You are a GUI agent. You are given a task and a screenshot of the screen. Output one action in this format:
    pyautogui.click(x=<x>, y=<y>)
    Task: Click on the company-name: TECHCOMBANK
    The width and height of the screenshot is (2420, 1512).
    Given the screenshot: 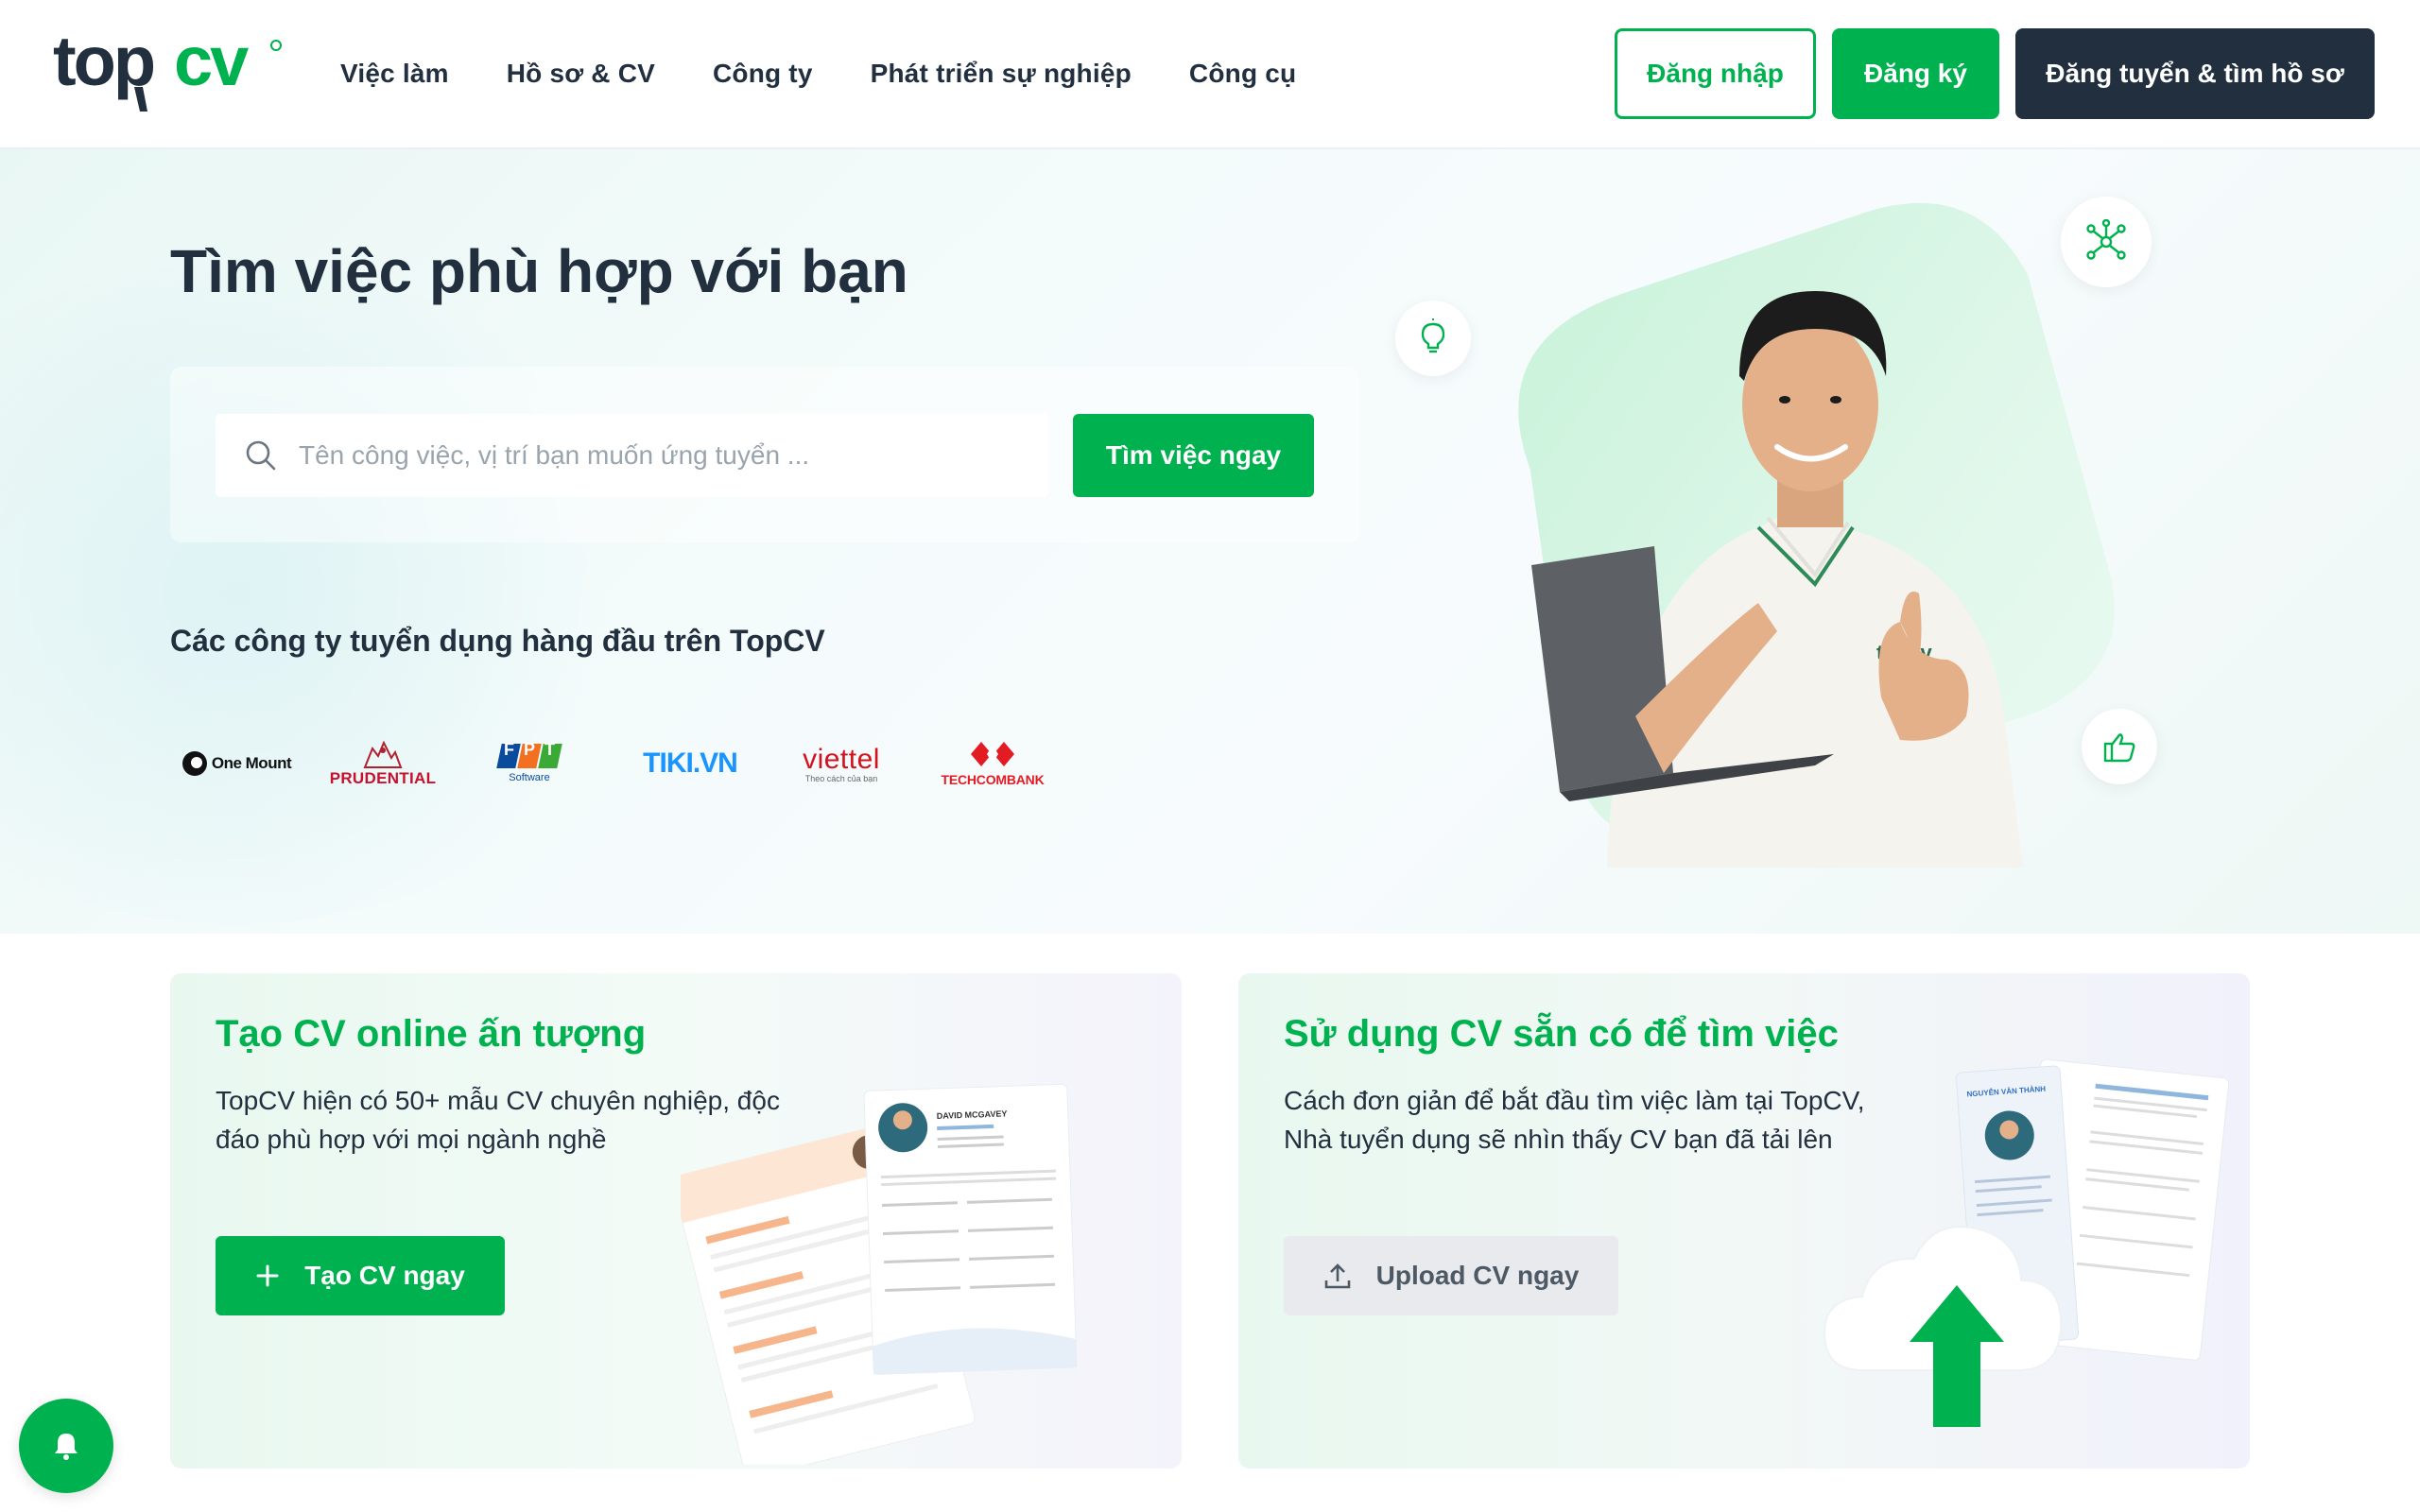 What is the action you would take?
    pyautogui.click(x=993, y=779)
    